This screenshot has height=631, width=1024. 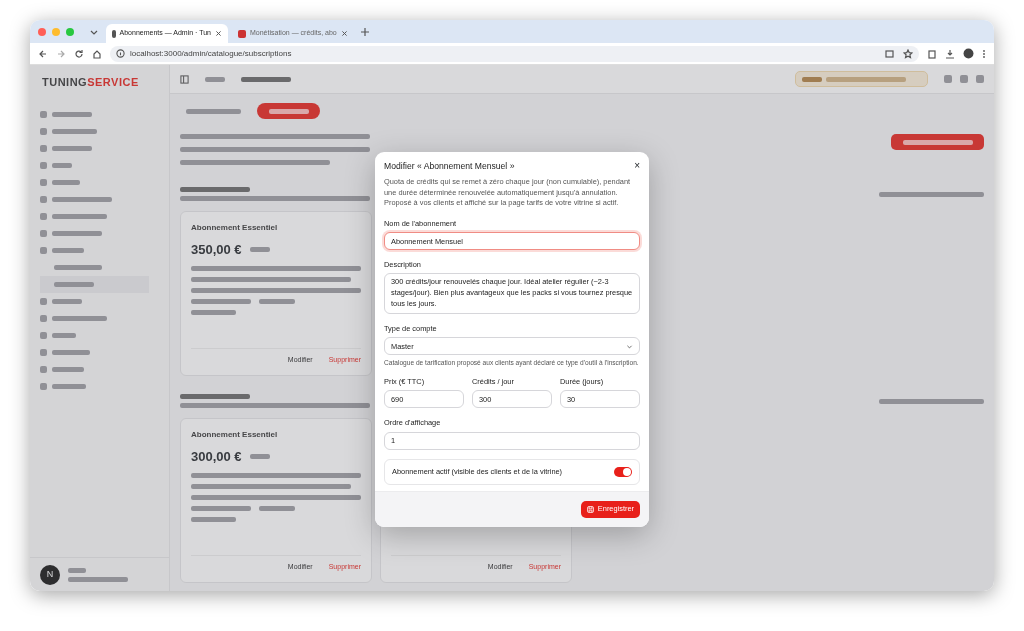 What do you see at coordinates (288, 111) in the screenshot?
I see `selected-tab` at bounding box center [288, 111].